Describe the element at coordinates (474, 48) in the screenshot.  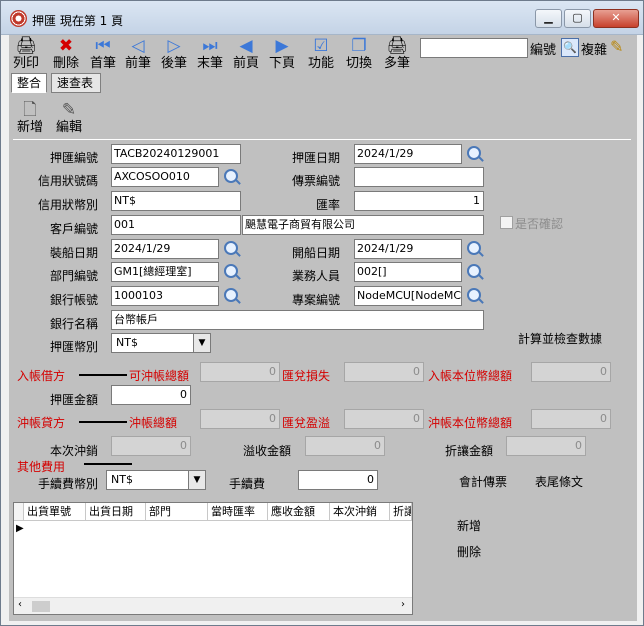
I see `search-input` at that location.